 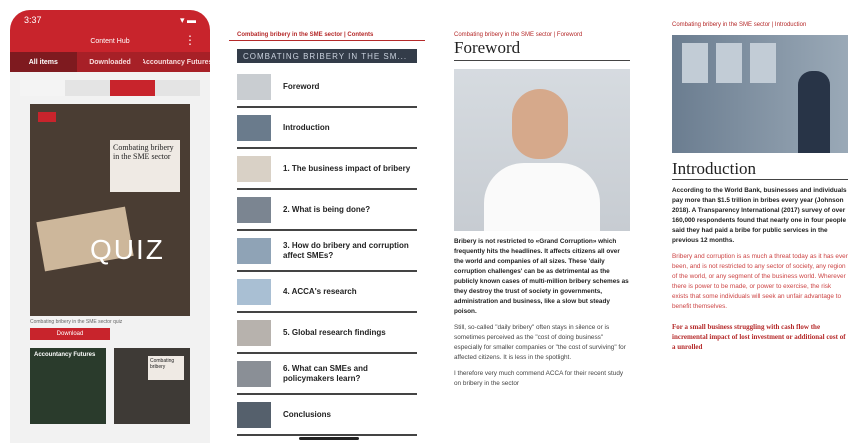 I want to click on app-bar: Content Hub ⋮, so click(x=110, y=41).